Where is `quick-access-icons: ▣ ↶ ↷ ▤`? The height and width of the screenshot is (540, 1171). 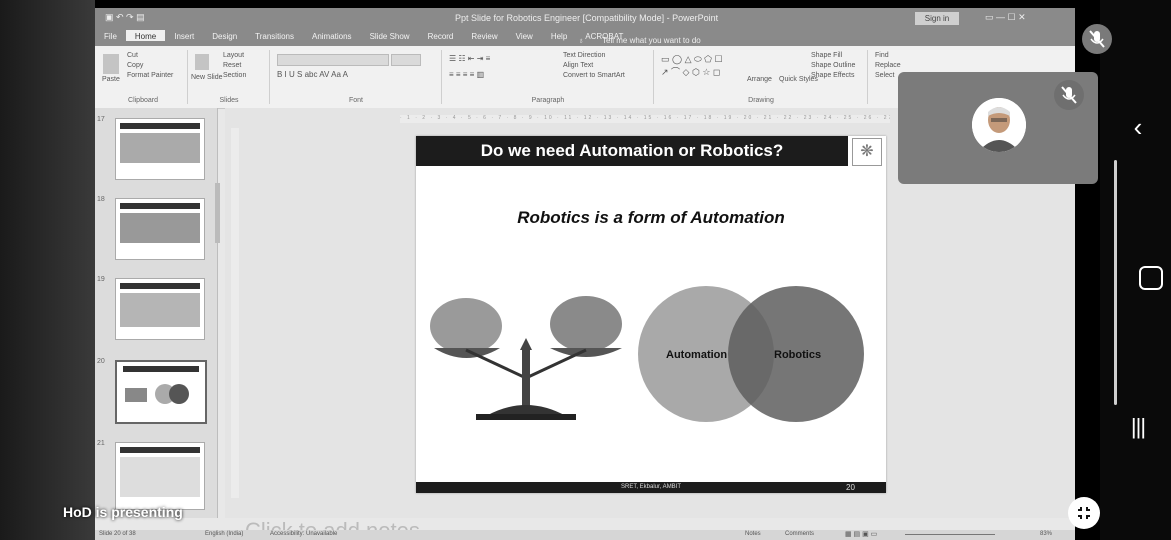
quick-access-icons: ▣ ↶ ↷ ▤ is located at coordinates (125, 17).